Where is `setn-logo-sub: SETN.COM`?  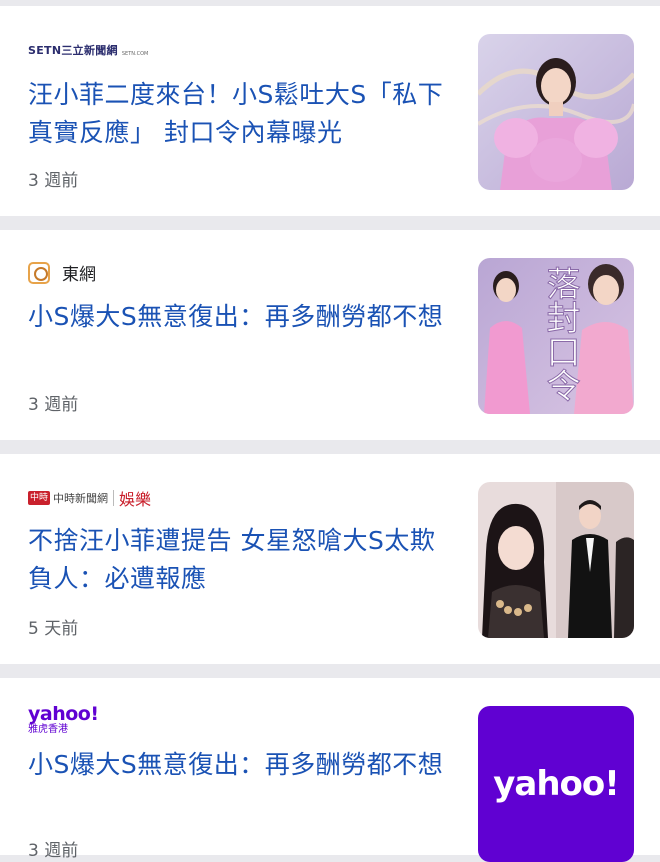
setn-logo-sub: SETN.COM is located at coordinates (135, 54).